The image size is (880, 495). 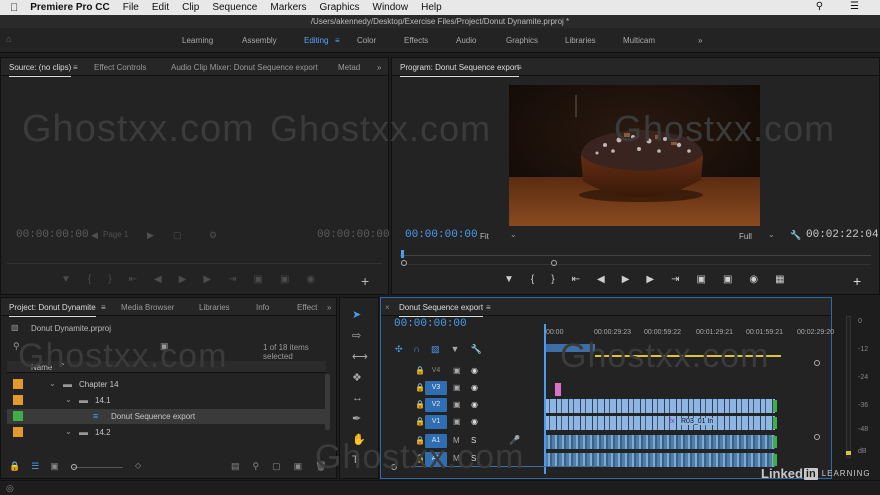 I want to click on clip, so click(x=660, y=406).